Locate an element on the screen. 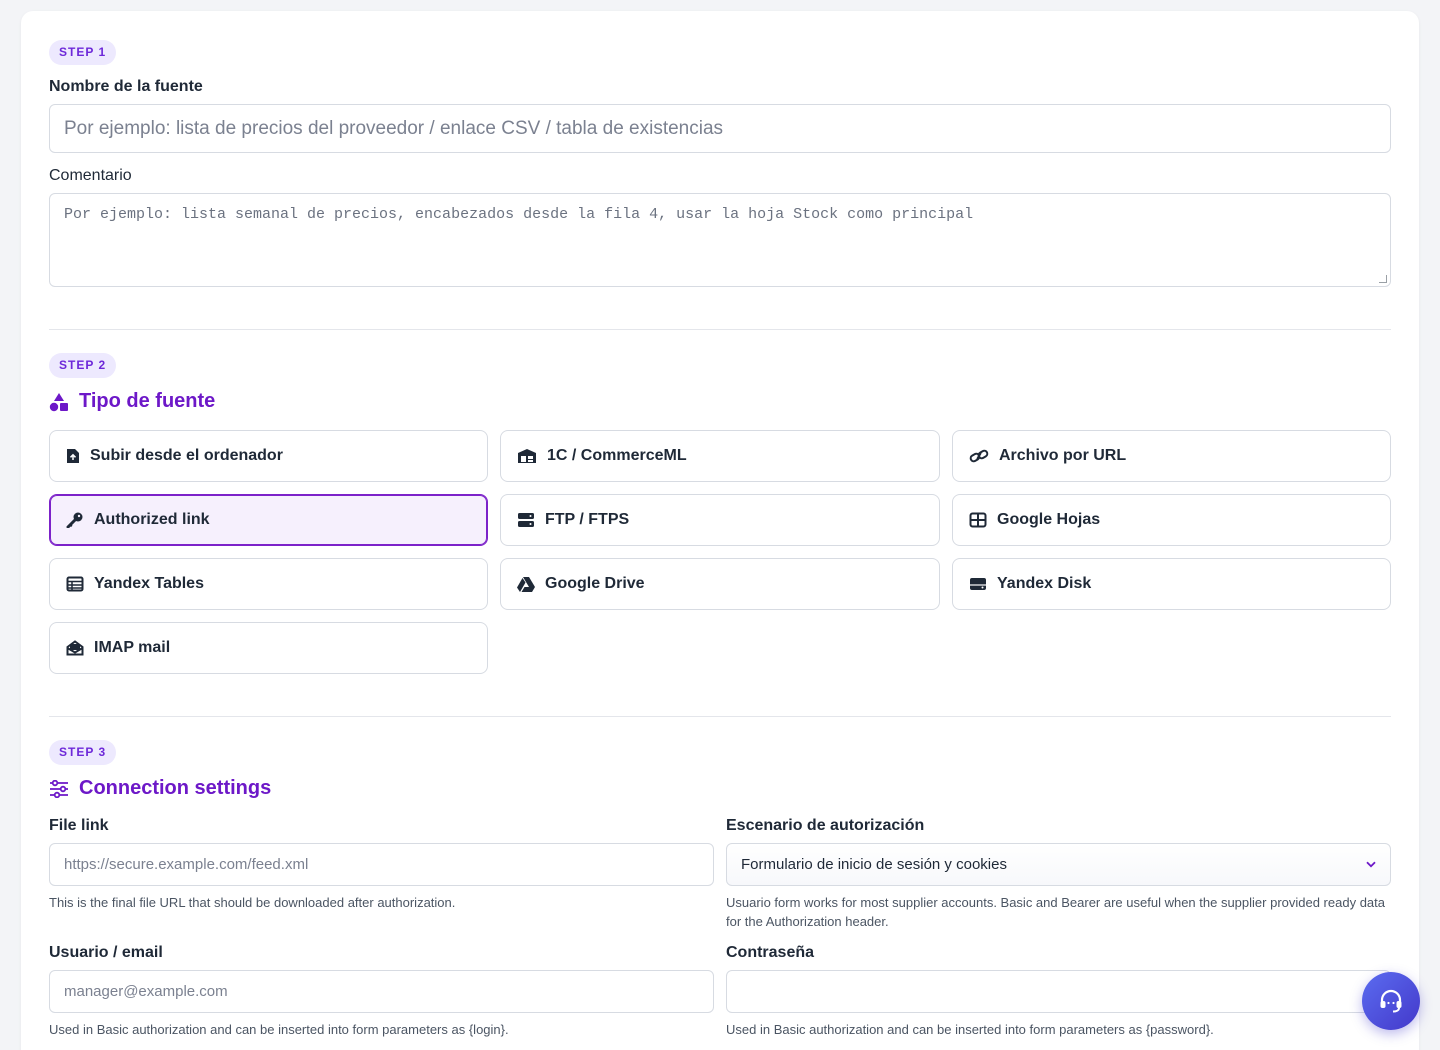  comment-label: Comentario is located at coordinates (90, 175).